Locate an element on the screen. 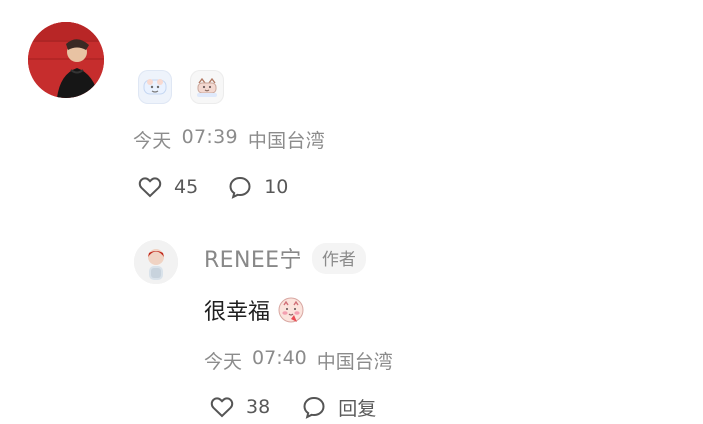 The height and width of the screenshot is (424, 703). reply-meta: 今天 07:40 中国台湾 is located at coordinates (298, 360).